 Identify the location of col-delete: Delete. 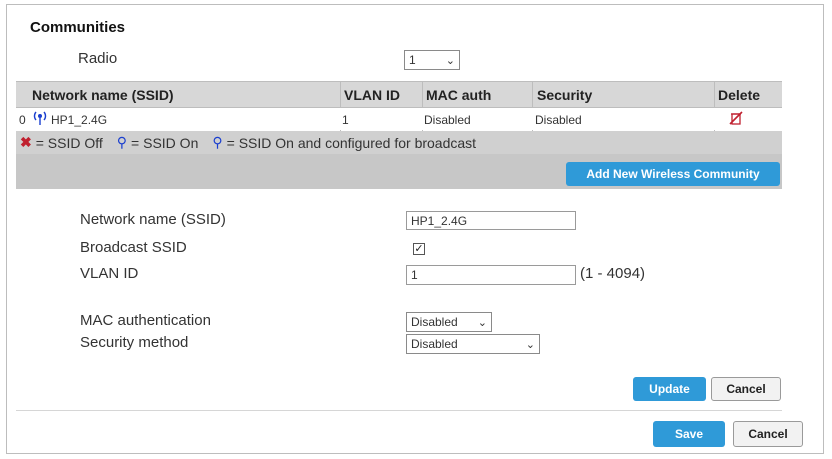
(739, 95).